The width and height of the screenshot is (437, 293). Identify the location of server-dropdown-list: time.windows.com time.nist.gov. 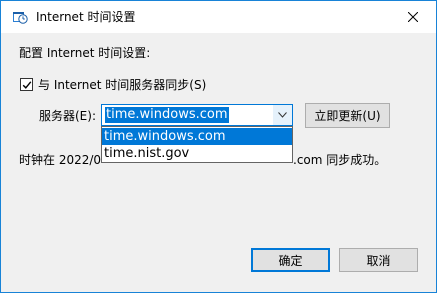
(197, 144).